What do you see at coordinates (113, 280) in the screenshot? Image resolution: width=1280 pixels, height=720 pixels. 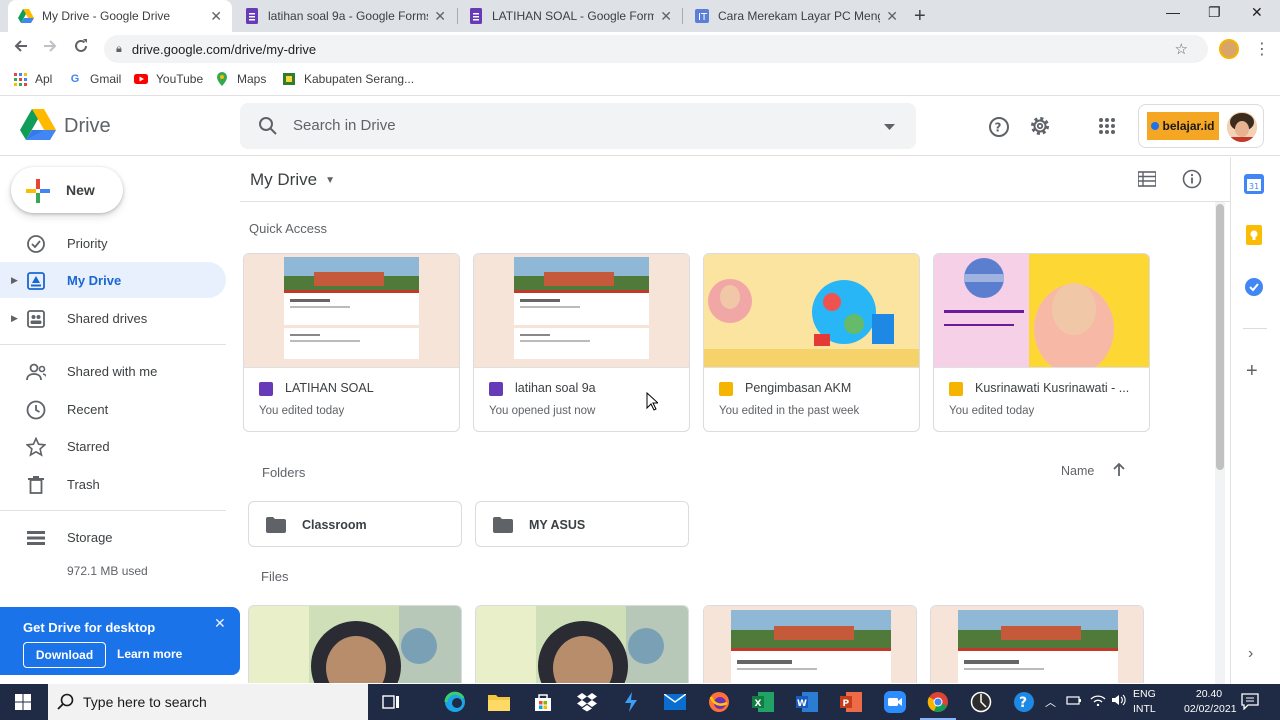 I see `sidebar-item-my-drive: ▶ My Drive` at bounding box center [113, 280].